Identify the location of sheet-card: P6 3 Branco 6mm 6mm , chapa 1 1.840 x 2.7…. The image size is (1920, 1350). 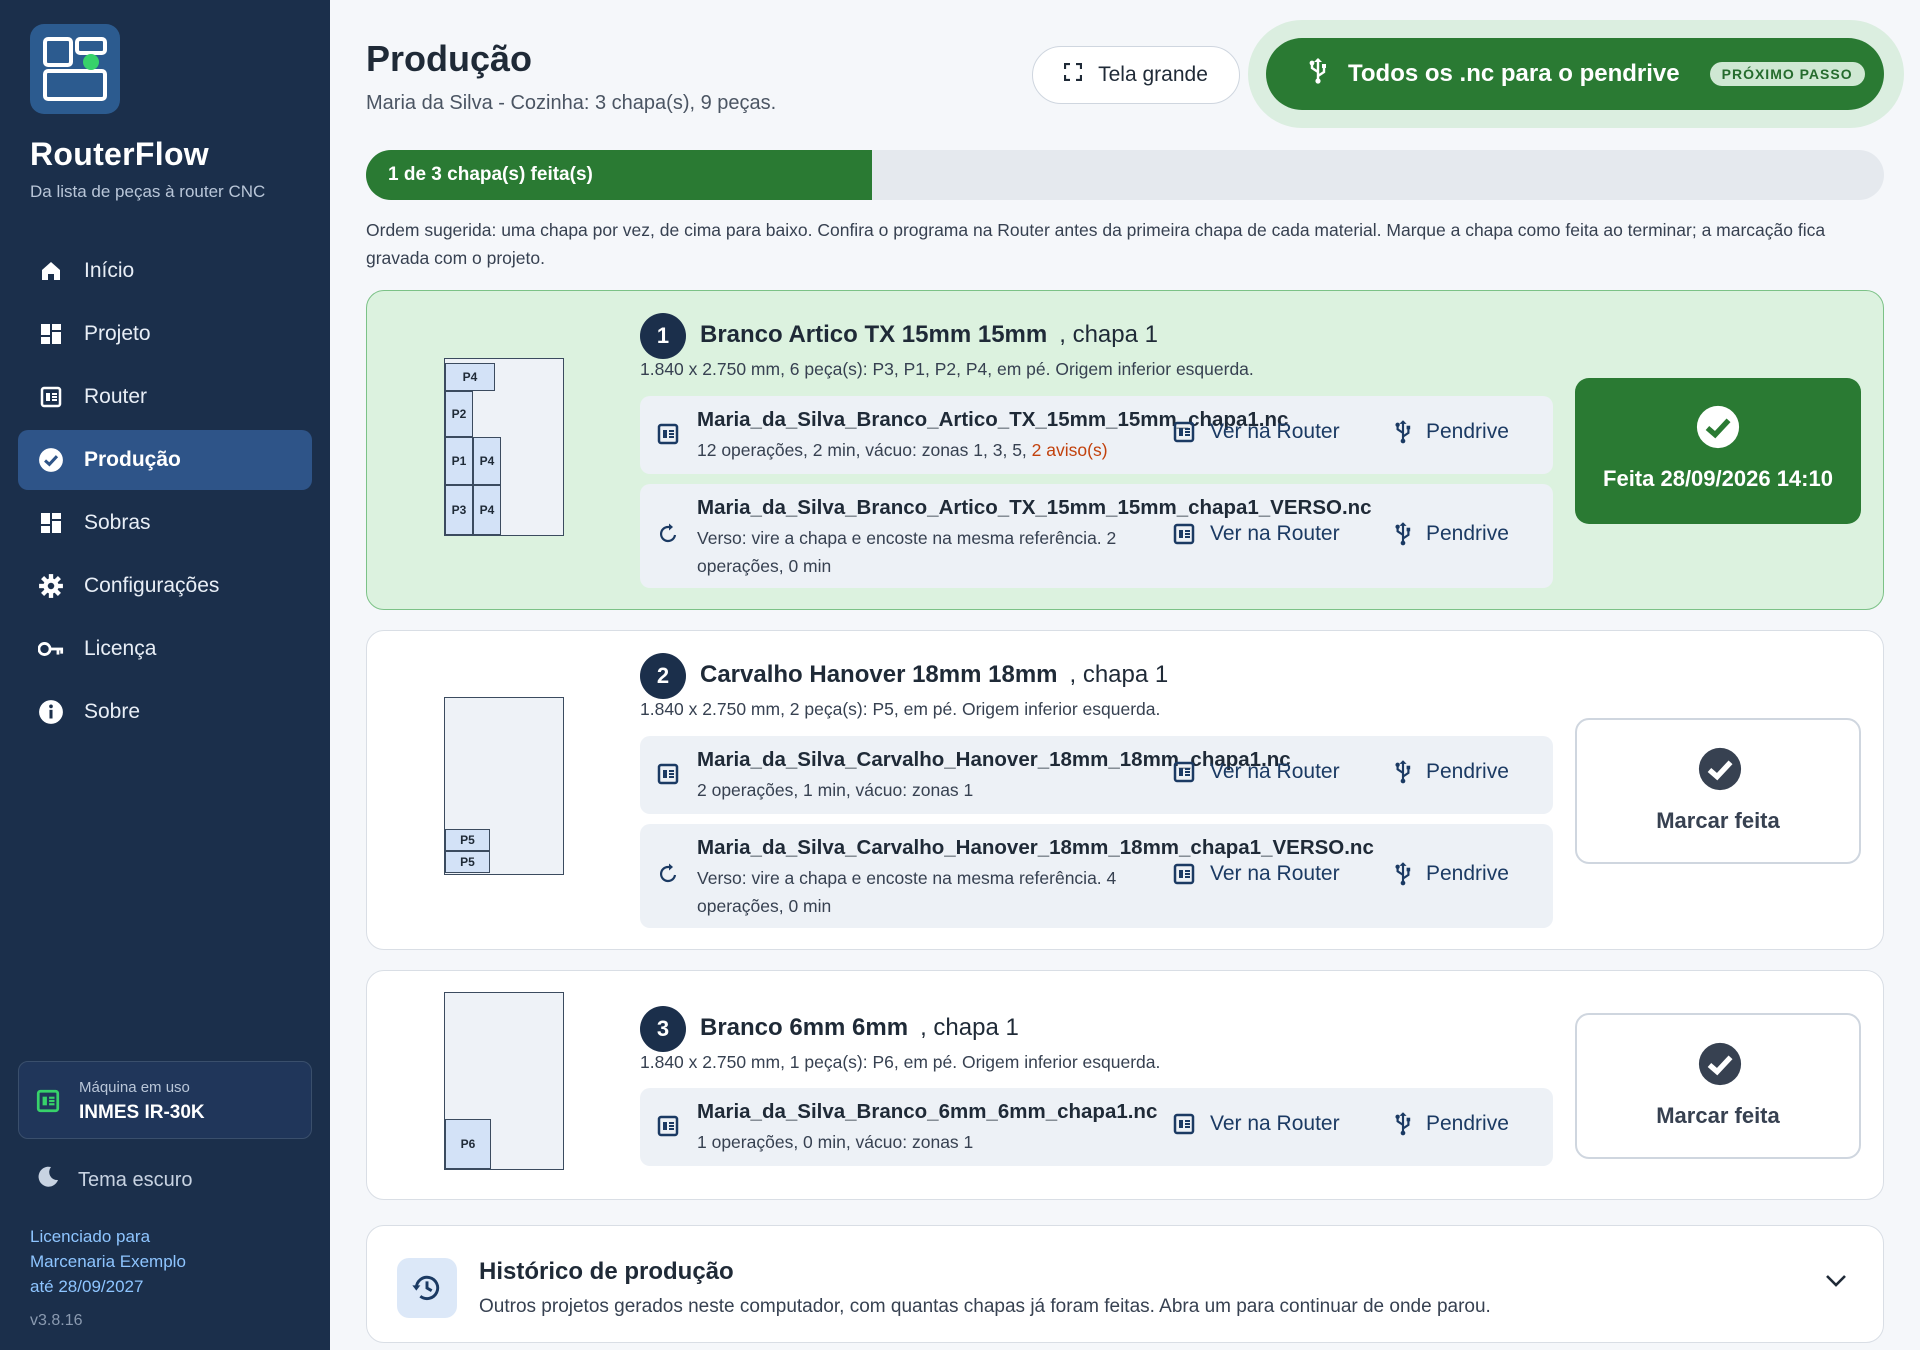
(1125, 1085).